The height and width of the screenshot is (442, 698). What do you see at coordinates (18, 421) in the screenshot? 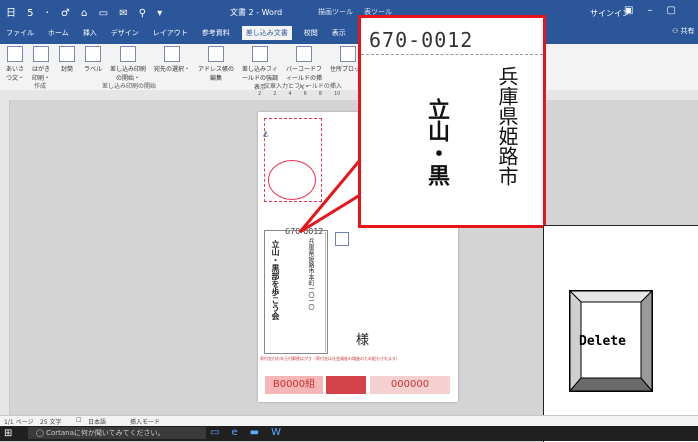
I see `page-count: 1/1 ページ` at bounding box center [18, 421].